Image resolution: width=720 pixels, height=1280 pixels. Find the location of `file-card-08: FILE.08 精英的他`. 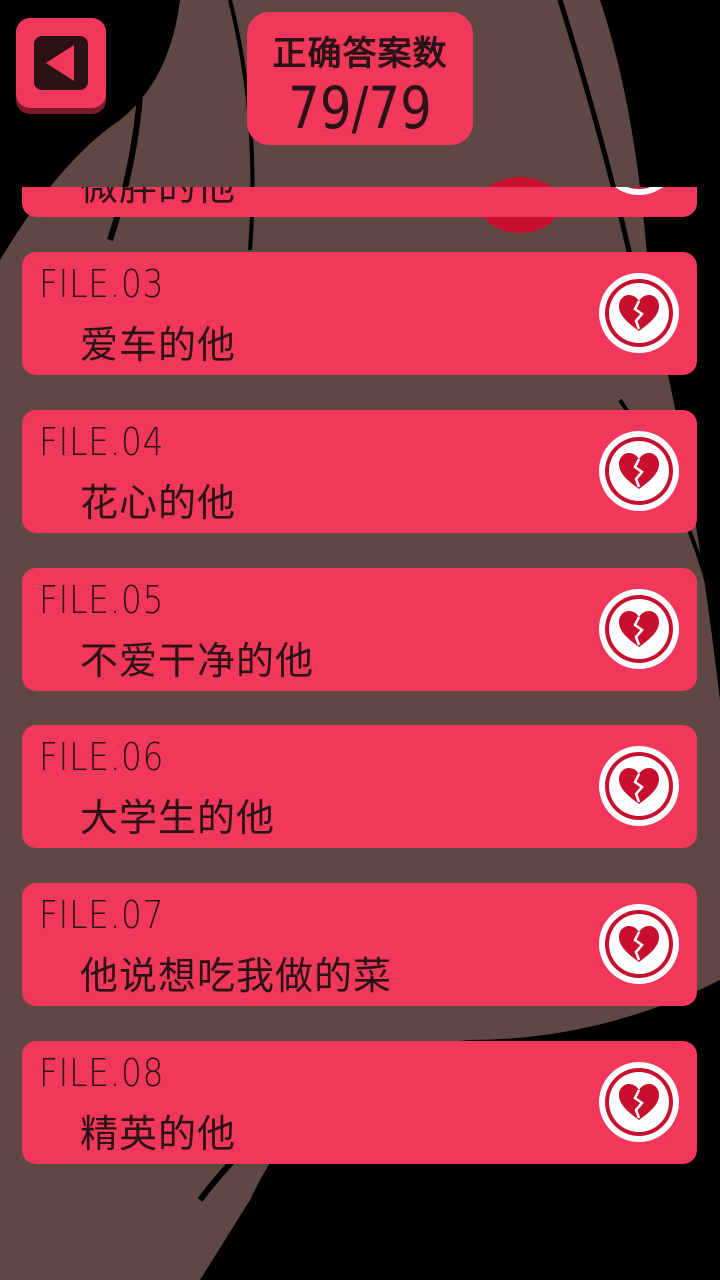

file-card-08: FILE.08 精英的他 is located at coordinates (359, 1102).